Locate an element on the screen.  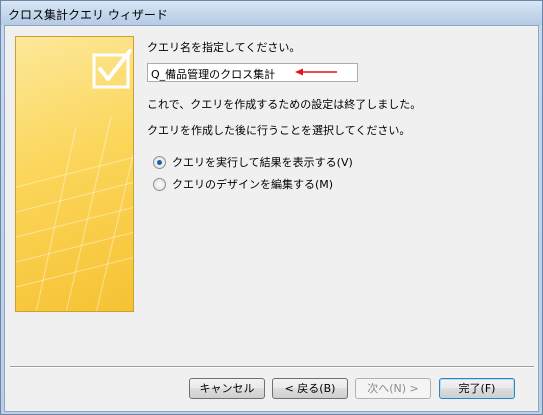
red-arrow-annotation is located at coordinates (316, 72).